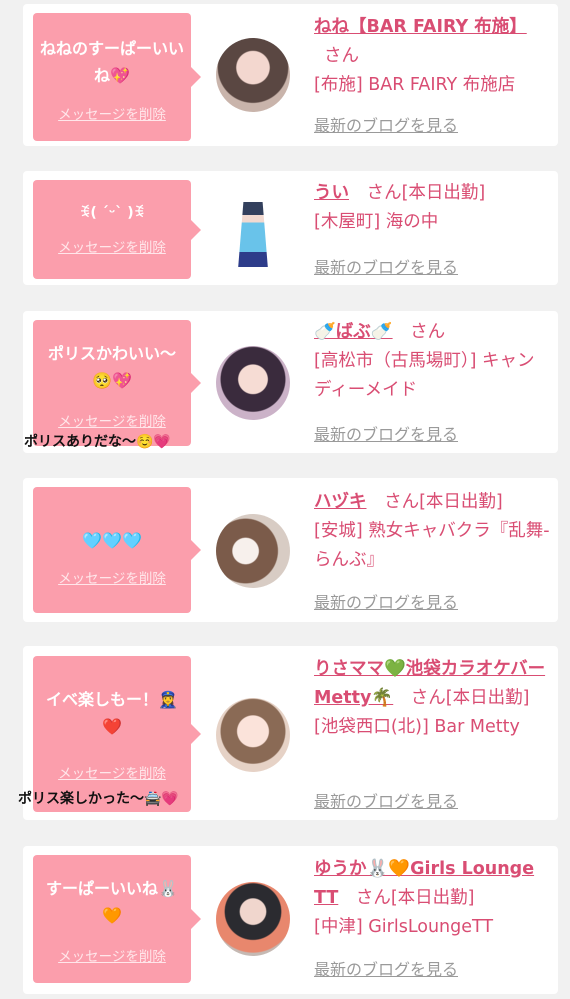 The height and width of the screenshot is (999, 570). Describe the element at coordinates (112, 540) in the screenshot. I see `message-text: 🩵🩵🩵` at that location.